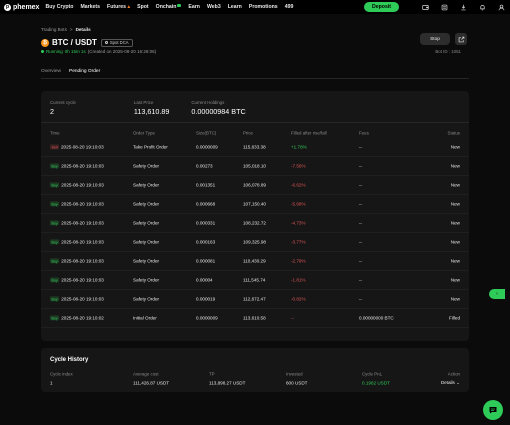  I want to click on order-price: 106,078.89, so click(254, 185).